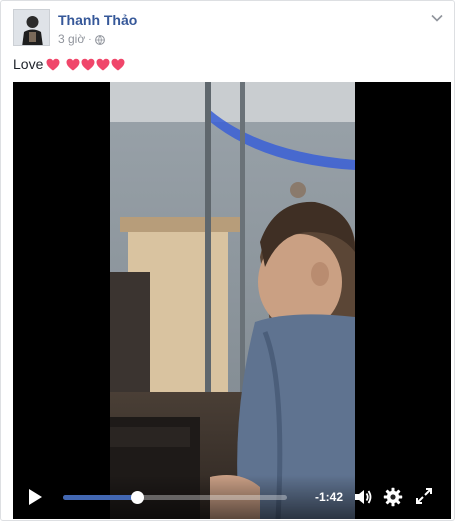 This screenshot has height=521, width=455. I want to click on post-text: Love, so click(28, 64).